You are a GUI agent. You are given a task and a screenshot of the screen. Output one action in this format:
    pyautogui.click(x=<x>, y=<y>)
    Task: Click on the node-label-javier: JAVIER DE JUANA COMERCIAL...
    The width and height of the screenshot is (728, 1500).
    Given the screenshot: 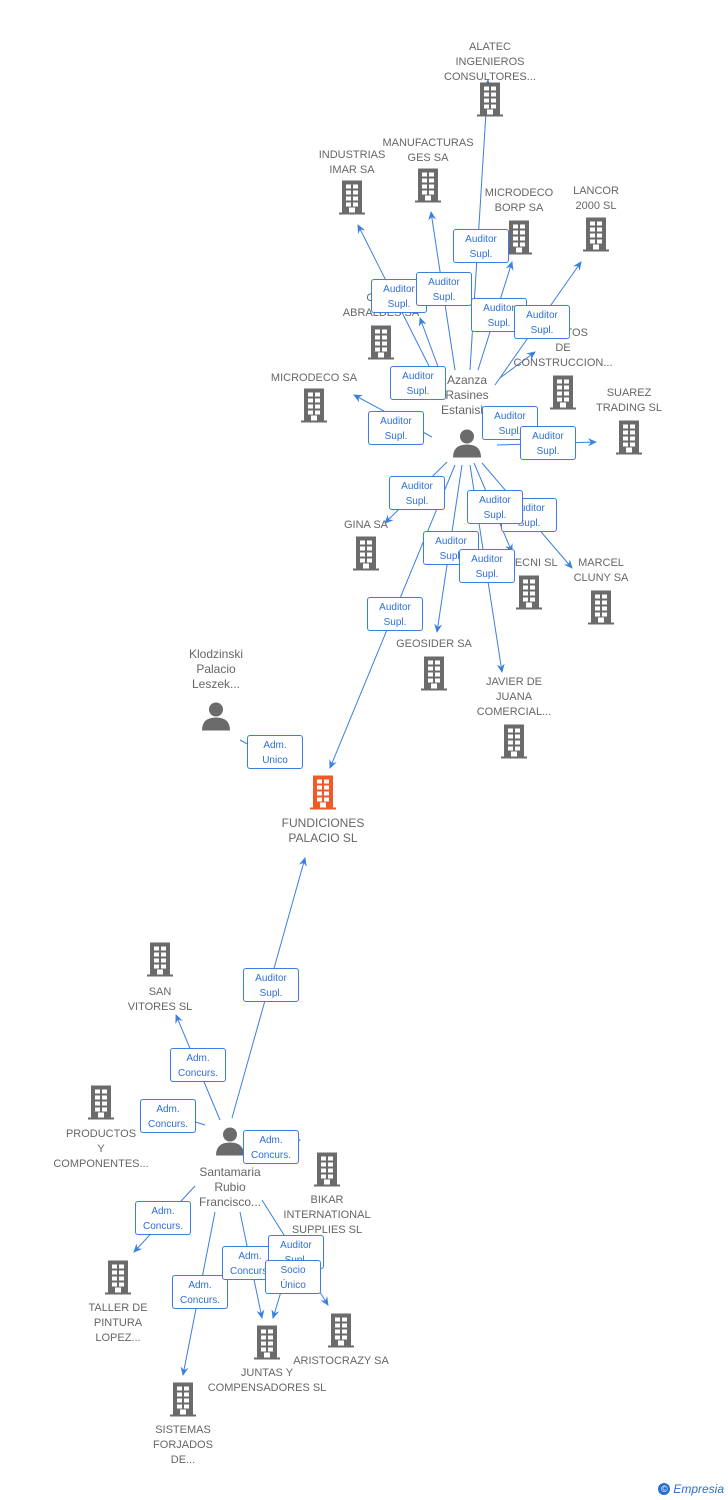 What is the action you would take?
    pyautogui.click(x=514, y=697)
    